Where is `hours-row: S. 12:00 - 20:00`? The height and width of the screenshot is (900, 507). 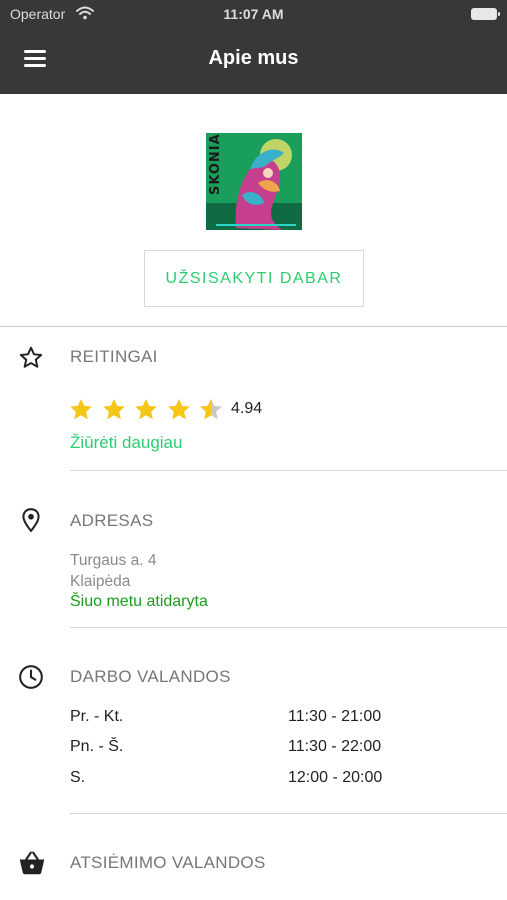
hours-row: S. 12:00 - 20:00 is located at coordinates (280, 780).